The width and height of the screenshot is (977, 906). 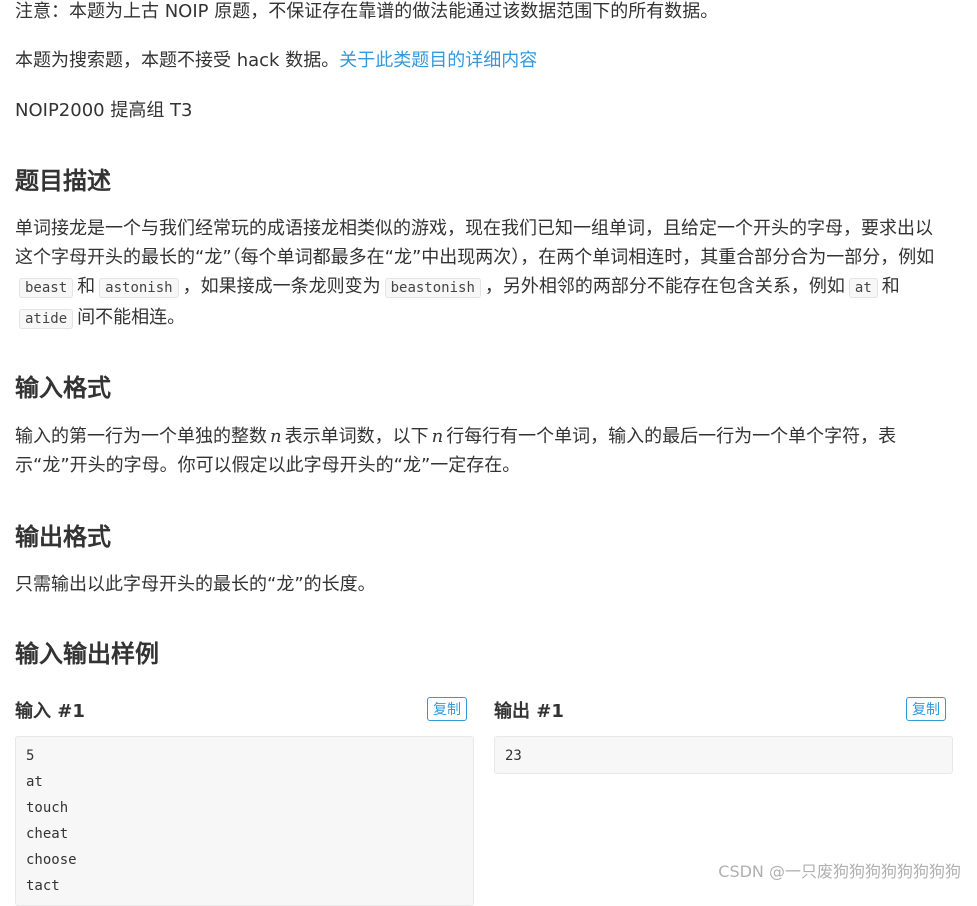 I want to click on search-note: 本题为搜索题，本题不接受 hack 数据。关于此类题目的详细内容, so click(x=276, y=61).